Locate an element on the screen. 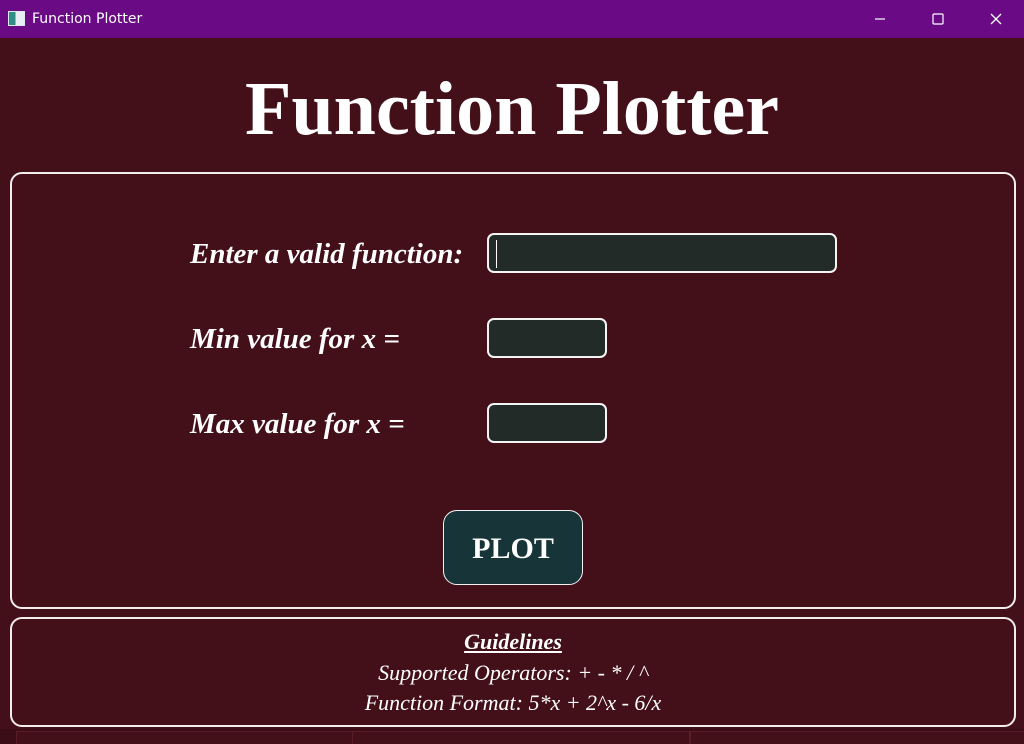  close-icon is located at coordinates (996, 19).